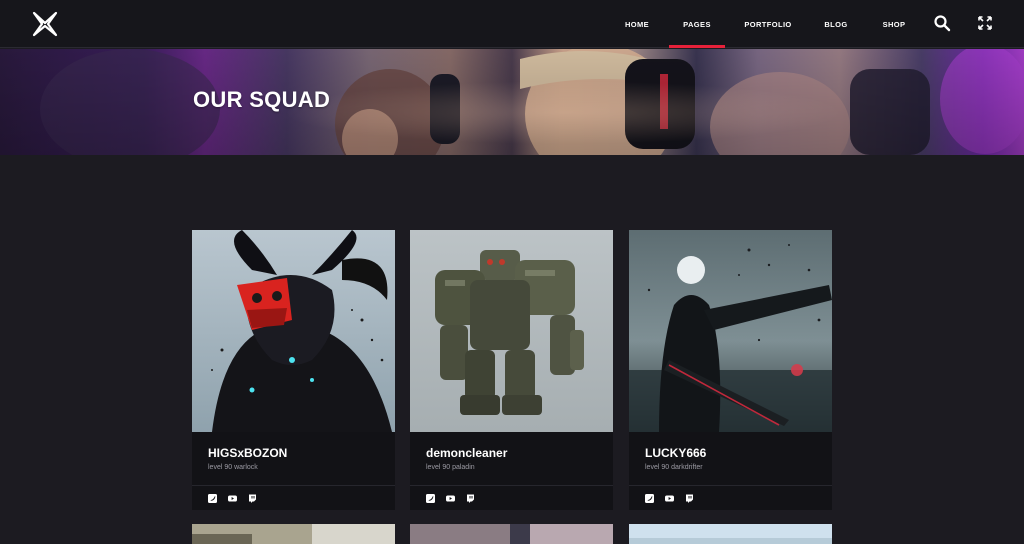 The width and height of the screenshot is (1024, 544). What do you see at coordinates (511, 331) in the screenshot?
I see `player-avatar-paladin` at bounding box center [511, 331].